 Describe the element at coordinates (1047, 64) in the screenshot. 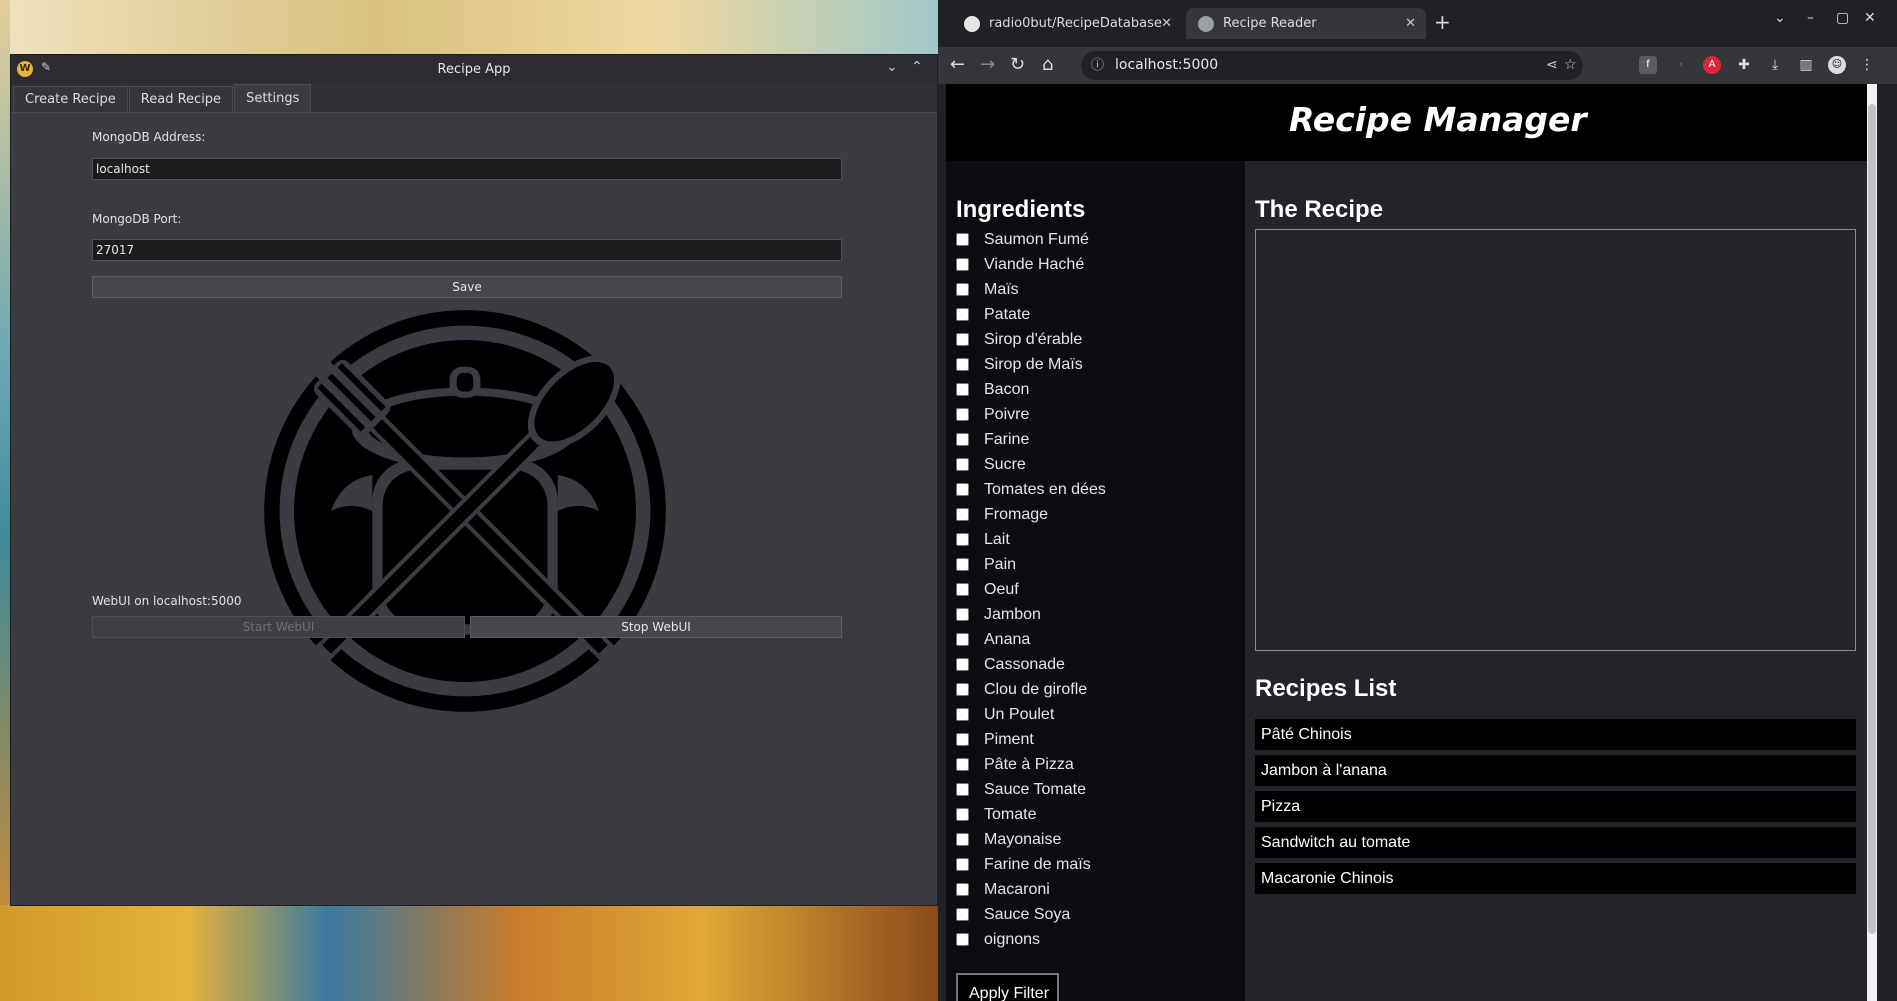

I see `home-icon: ⌂` at that location.